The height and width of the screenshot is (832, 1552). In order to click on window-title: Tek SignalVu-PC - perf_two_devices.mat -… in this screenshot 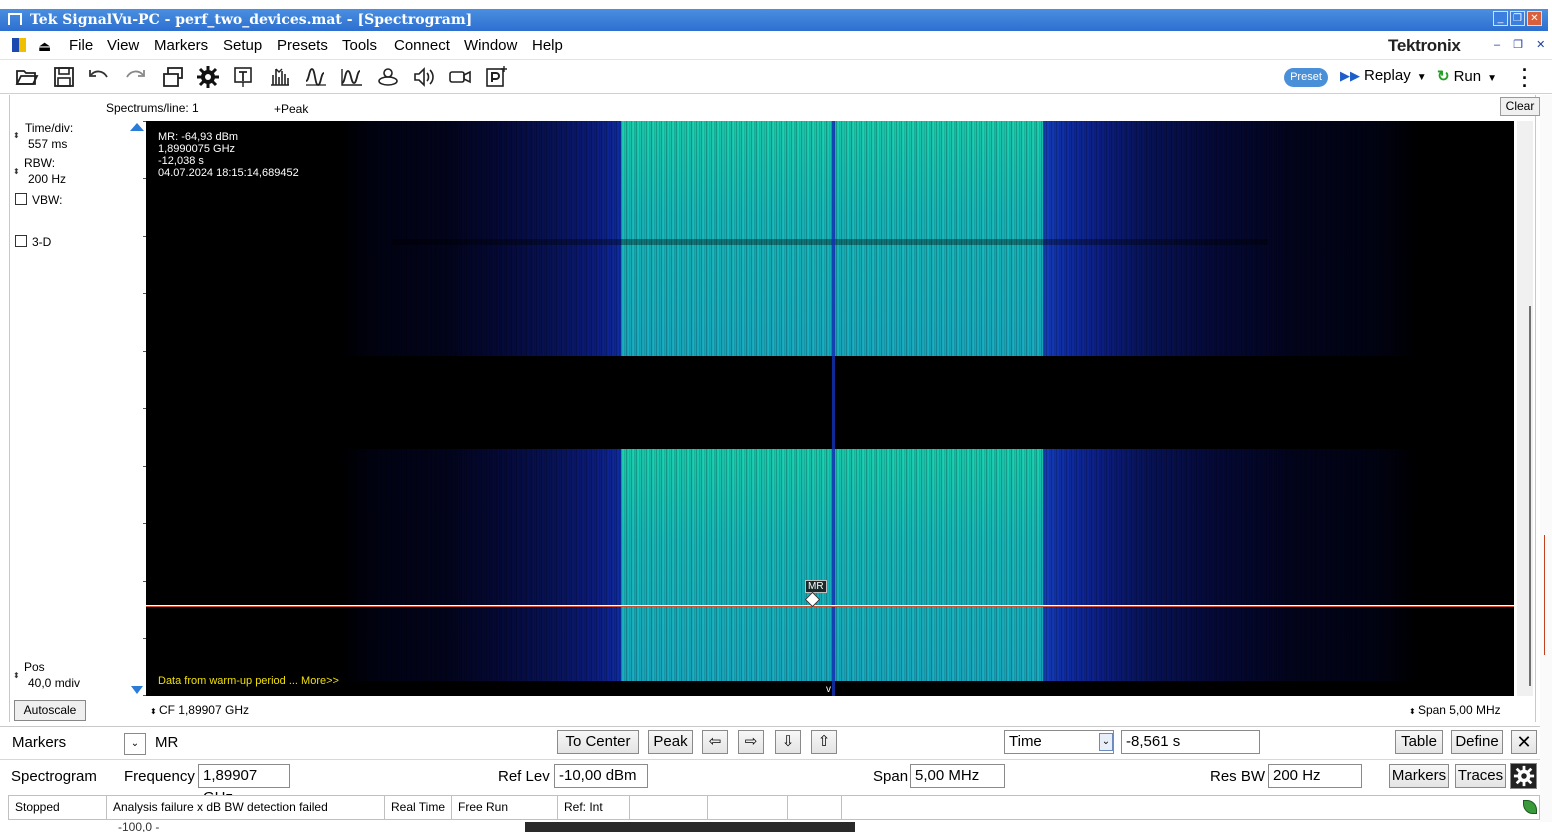, I will do `click(251, 20)`.